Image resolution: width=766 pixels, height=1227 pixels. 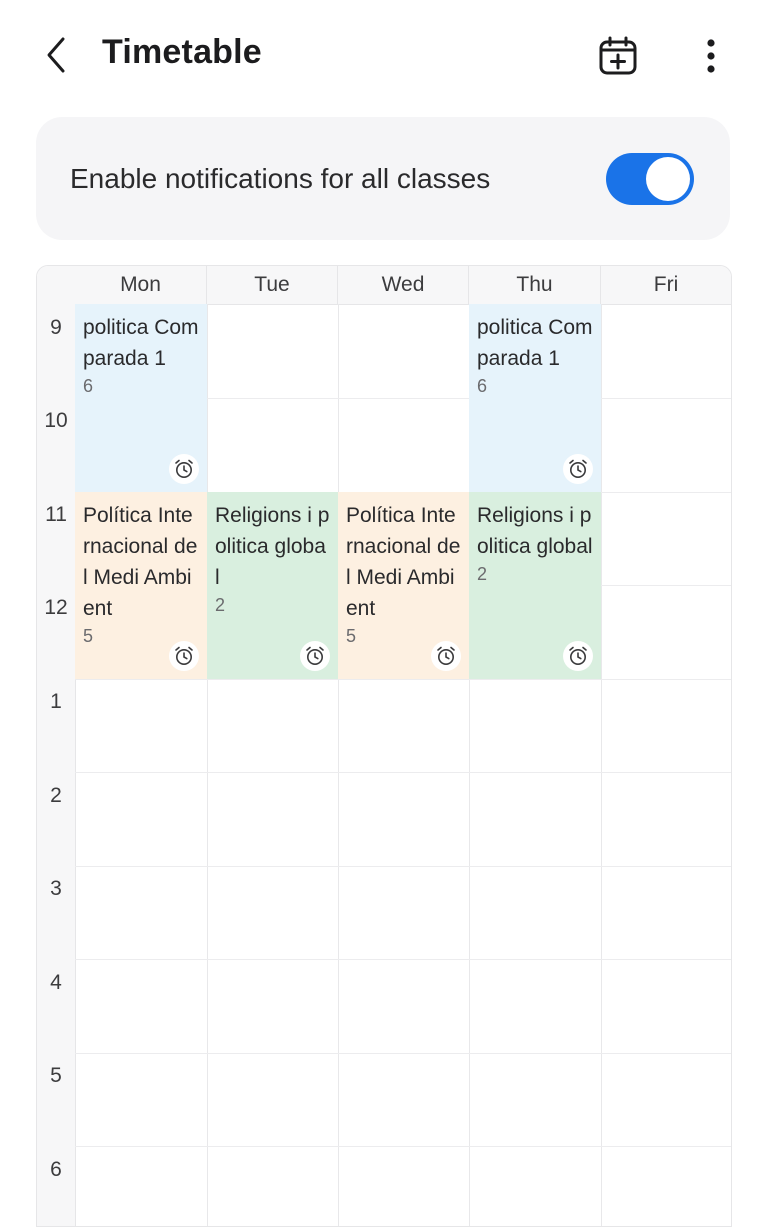 I want to click on day-header-mon: Mon, so click(x=141, y=285).